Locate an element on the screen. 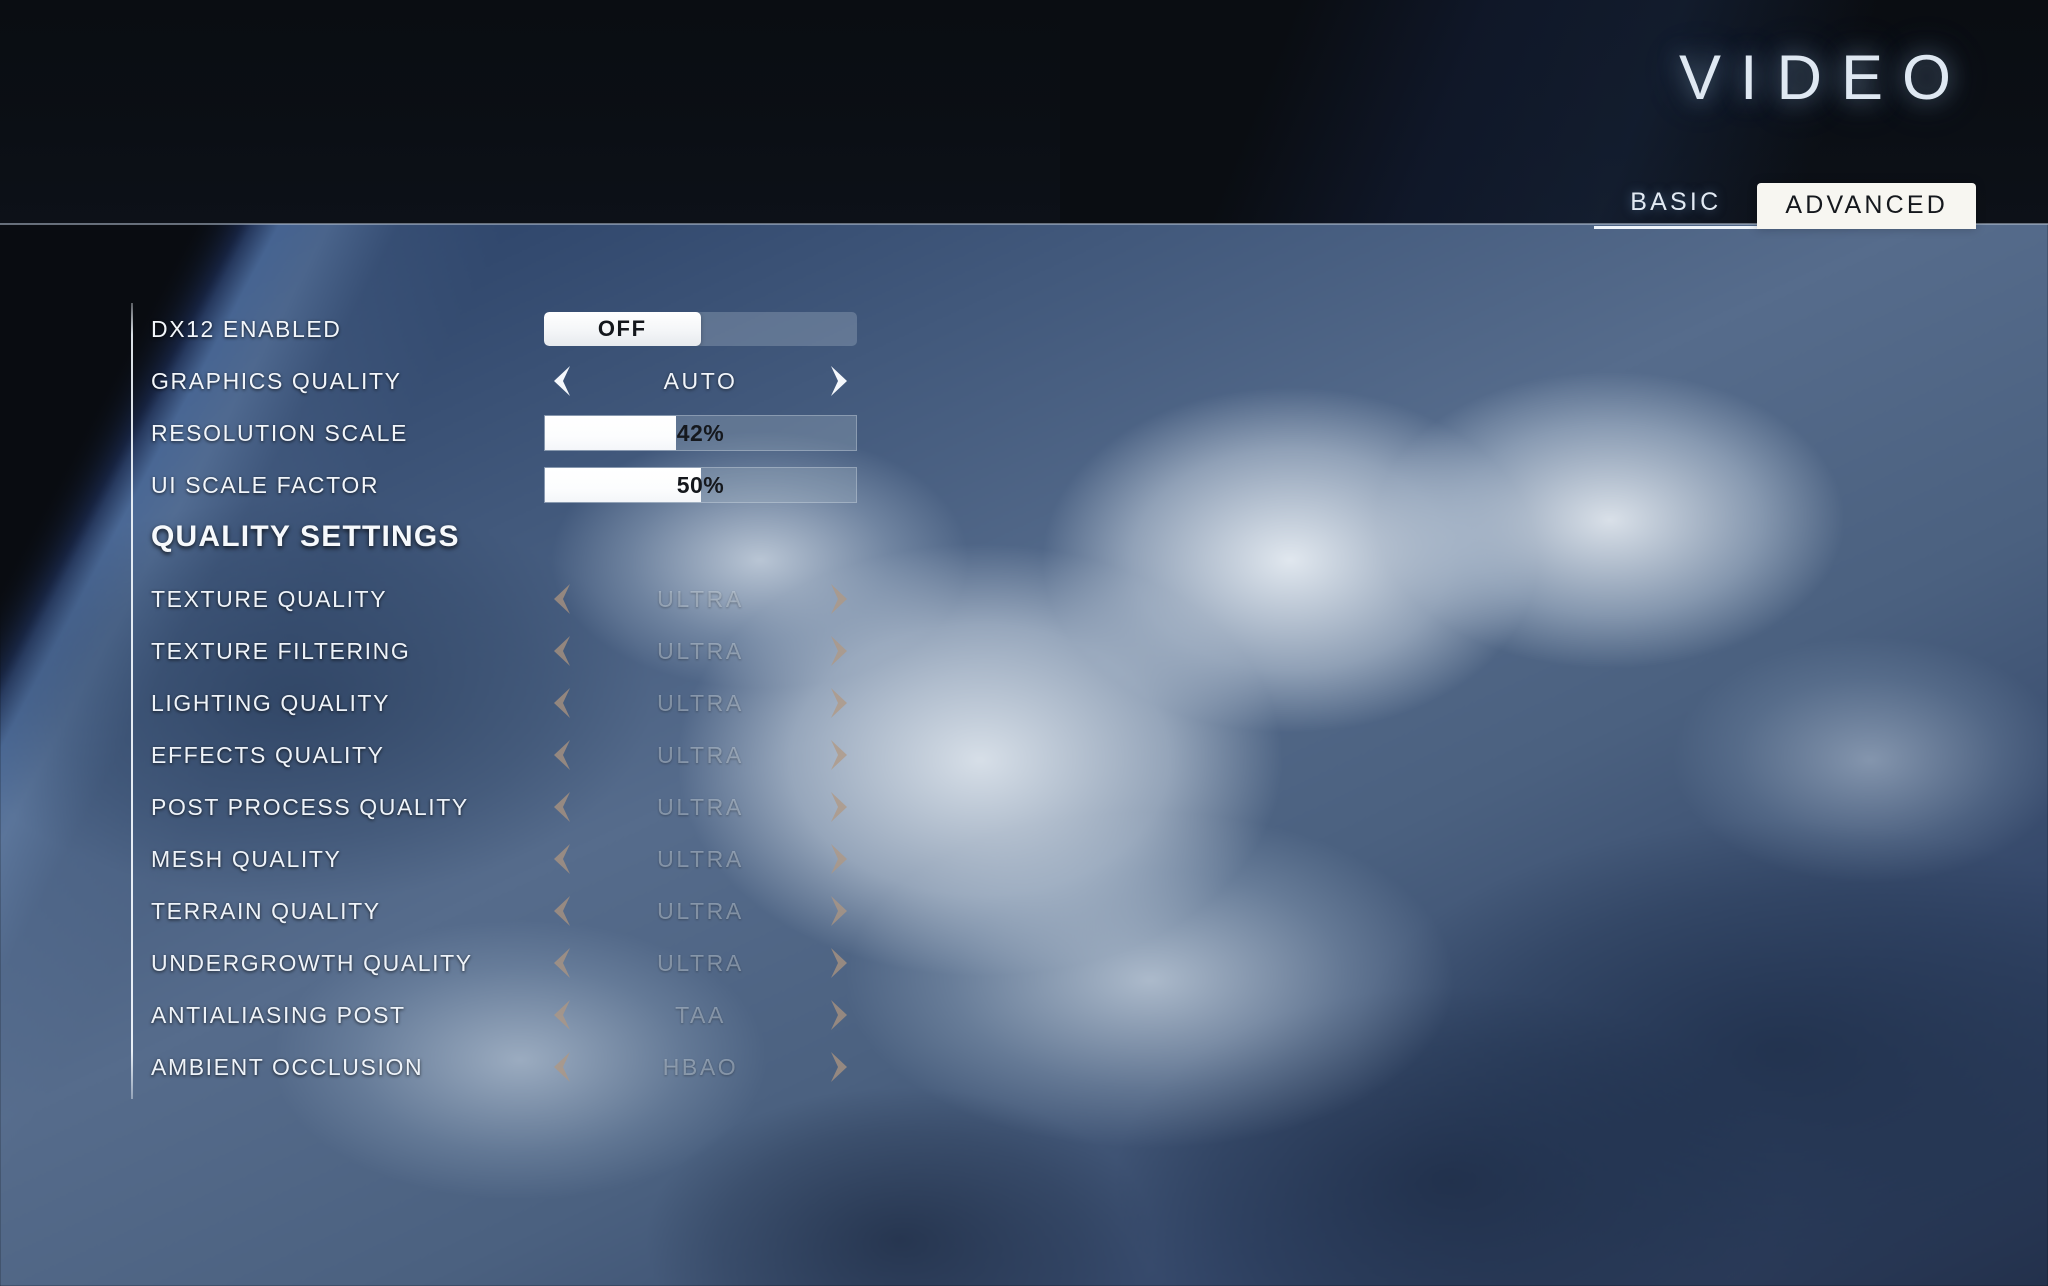  setting-row-antialiasing-post: ANTIALIASING POST TAA is located at coordinates (521, 1015).